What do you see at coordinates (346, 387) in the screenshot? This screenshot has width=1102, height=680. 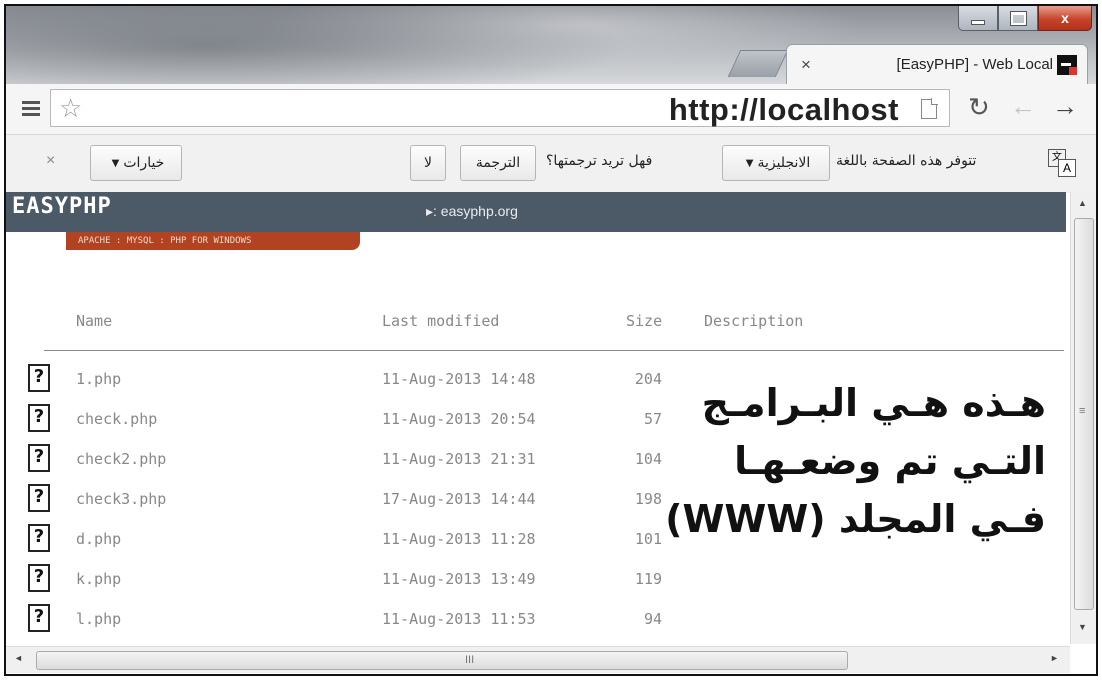 I see `table-row: ? 1.php 11-Aug-2013 14:48 204` at bounding box center [346, 387].